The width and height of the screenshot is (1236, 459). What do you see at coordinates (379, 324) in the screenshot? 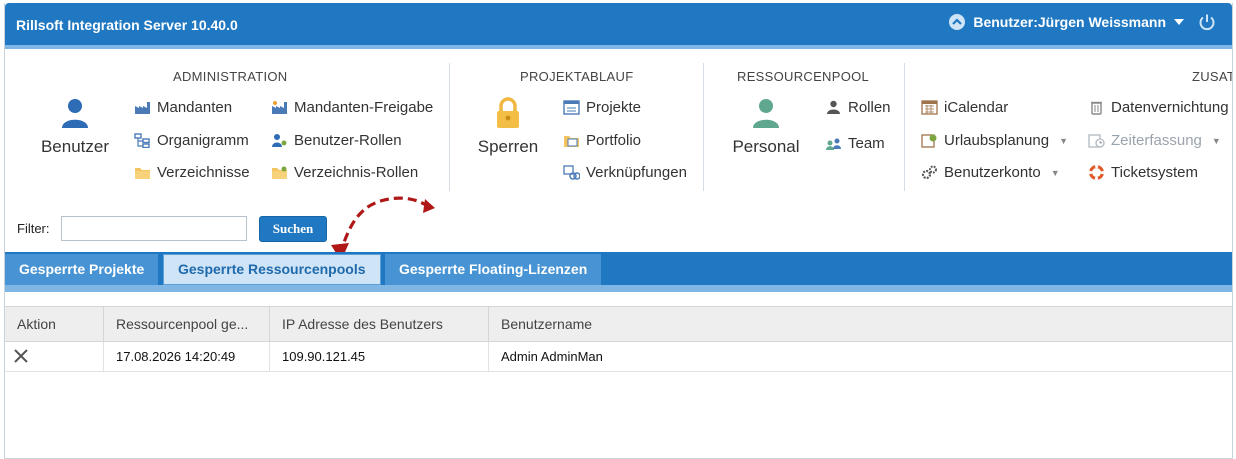
I see `column-header-ip: IP Adresse des Benutzers` at bounding box center [379, 324].